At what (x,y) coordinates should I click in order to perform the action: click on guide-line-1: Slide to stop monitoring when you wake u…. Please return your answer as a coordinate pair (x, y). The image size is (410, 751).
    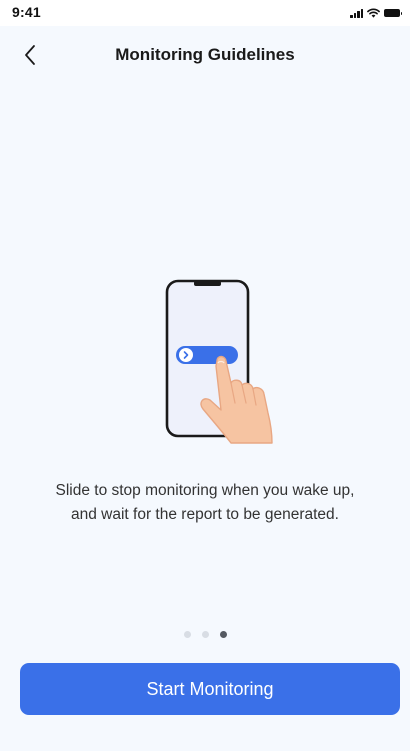
    Looking at the image, I should click on (205, 490).